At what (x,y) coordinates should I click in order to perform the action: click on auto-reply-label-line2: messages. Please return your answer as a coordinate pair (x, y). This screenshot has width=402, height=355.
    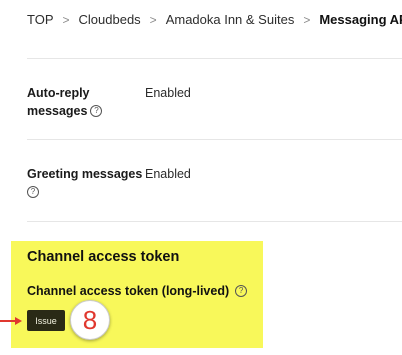
    Looking at the image, I should click on (57, 111).